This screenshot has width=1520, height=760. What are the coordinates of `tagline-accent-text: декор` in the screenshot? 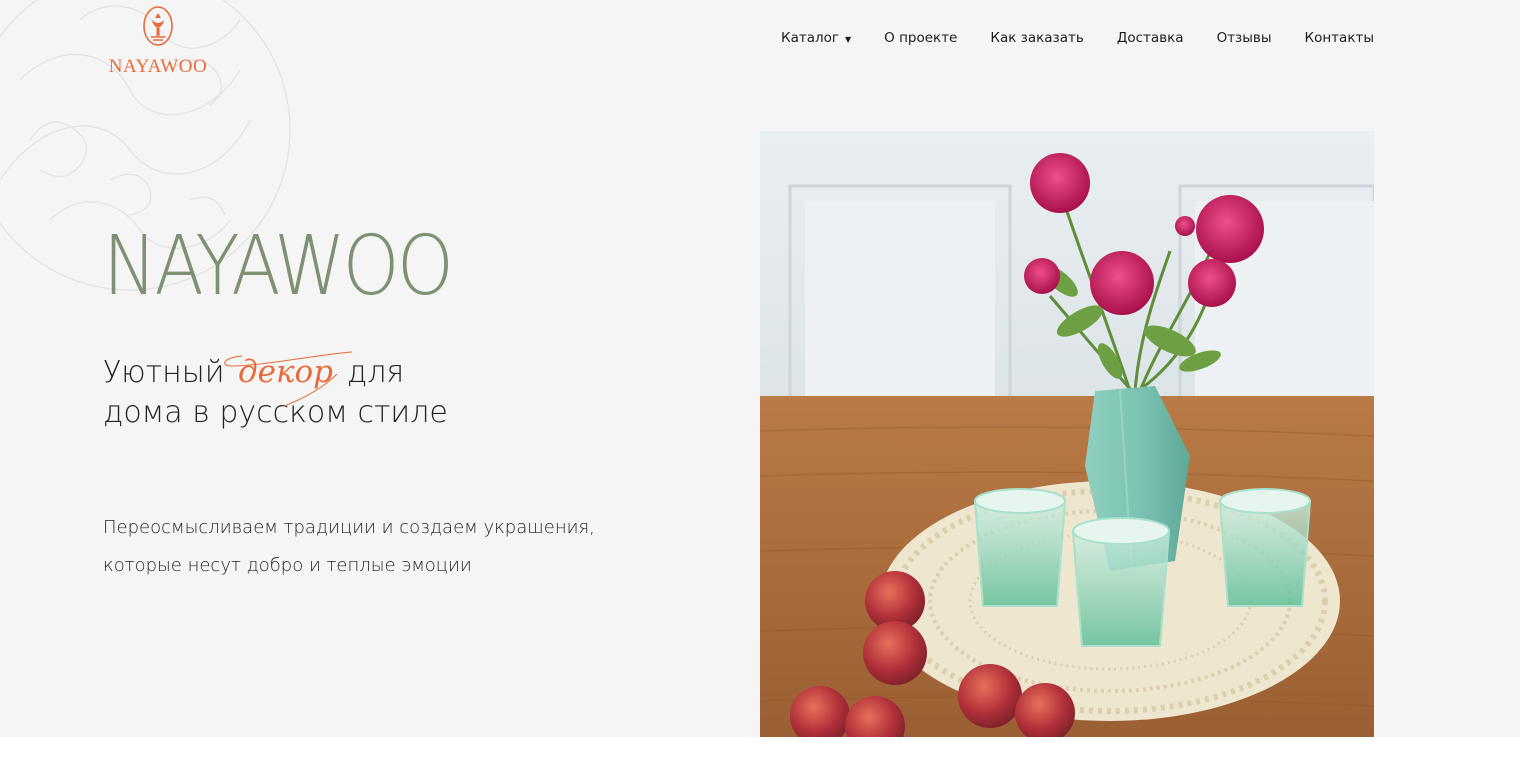 It's located at (286, 372).